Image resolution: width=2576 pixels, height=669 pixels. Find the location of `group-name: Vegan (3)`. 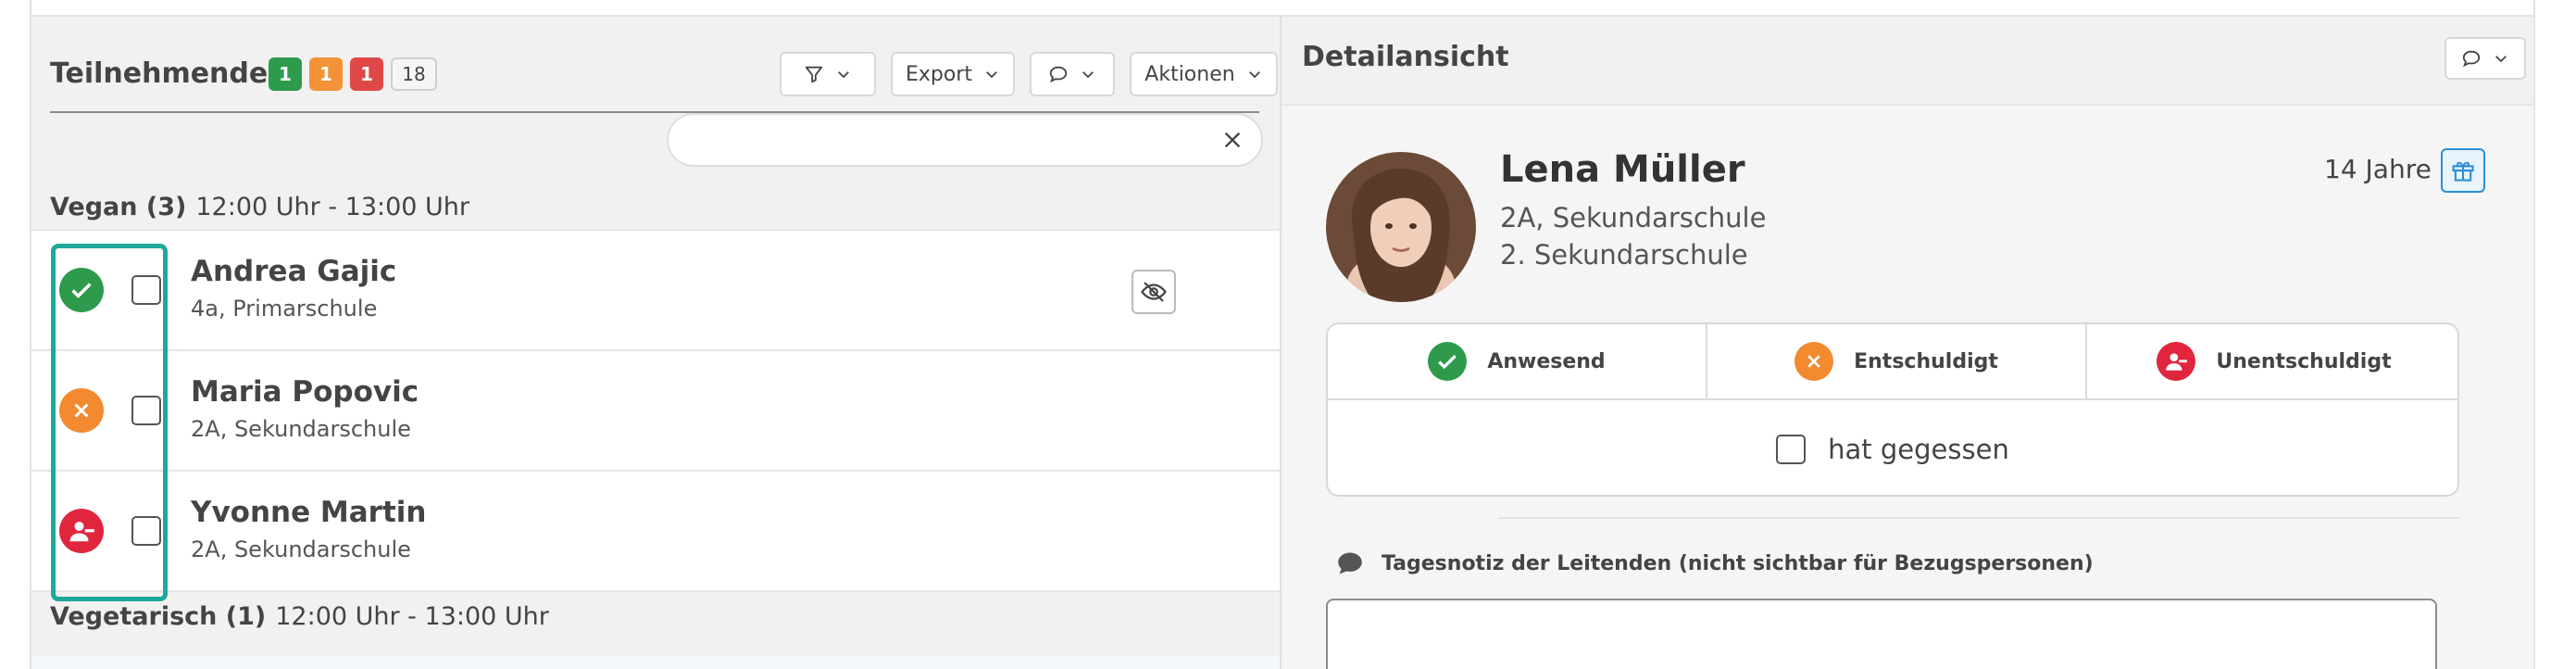

group-name: Vegan (3) is located at coordinates (118, 206).